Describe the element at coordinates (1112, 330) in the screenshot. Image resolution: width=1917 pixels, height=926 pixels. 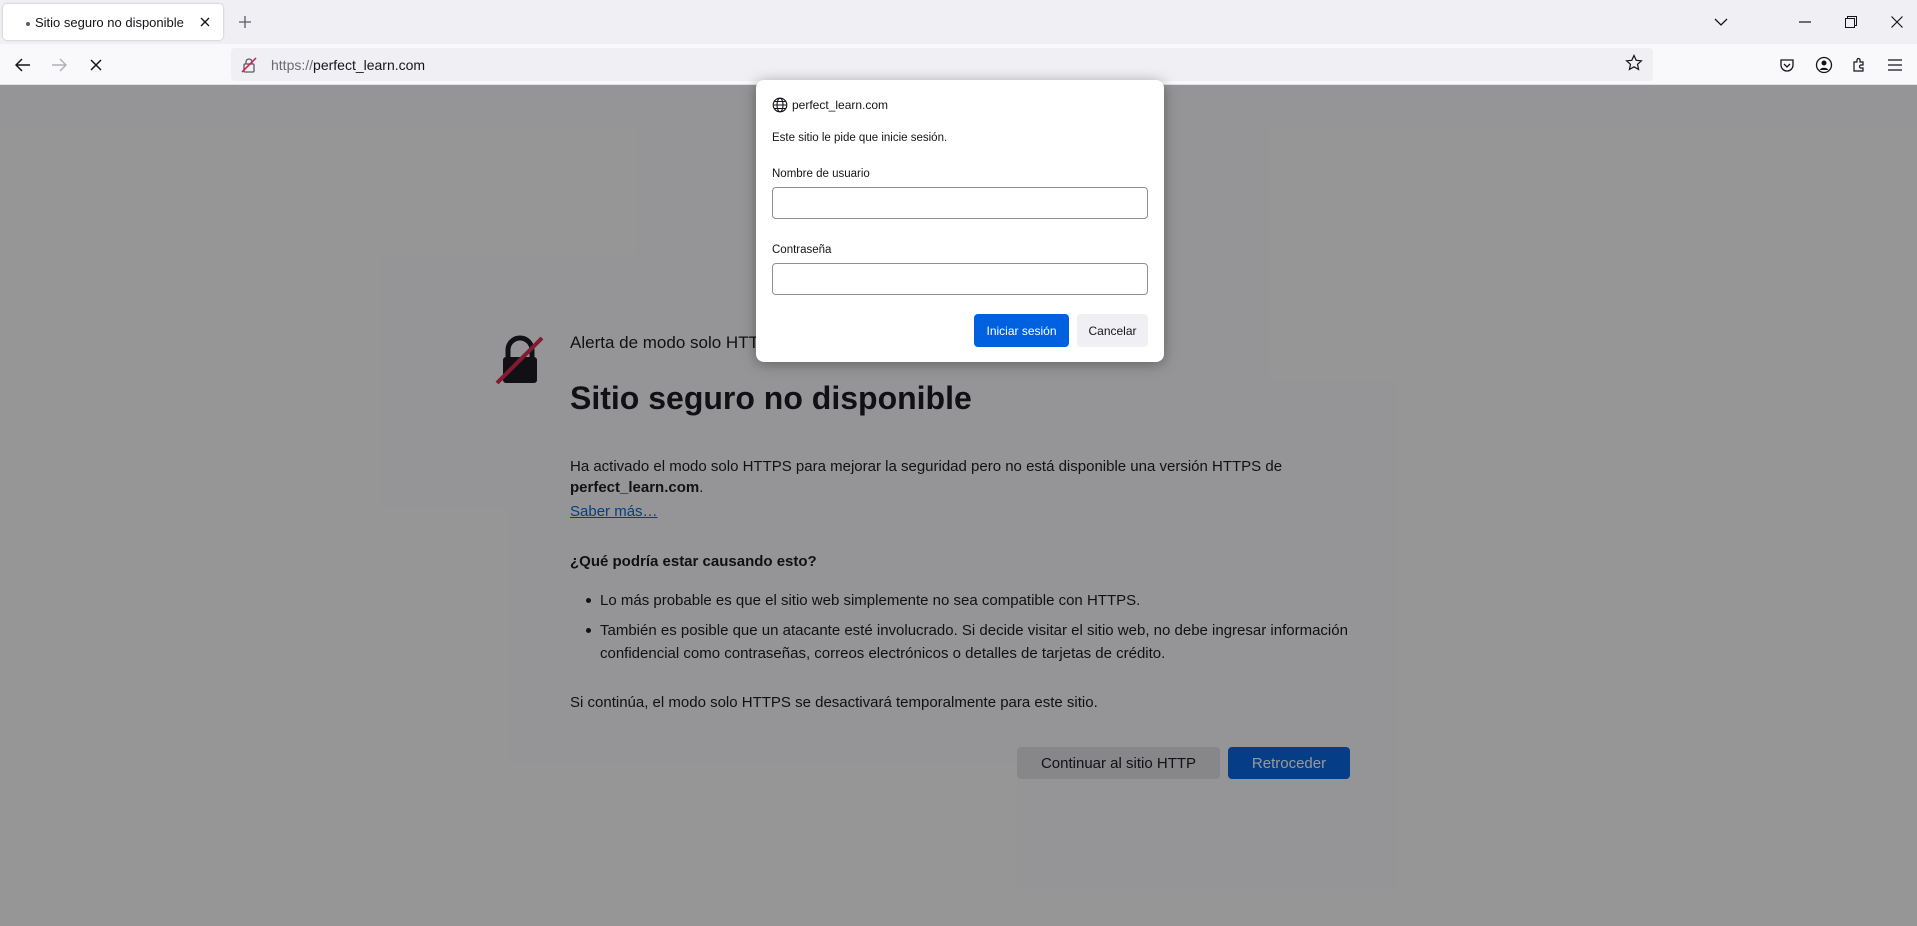
I see `cancel-button: Cancelar` at that location.